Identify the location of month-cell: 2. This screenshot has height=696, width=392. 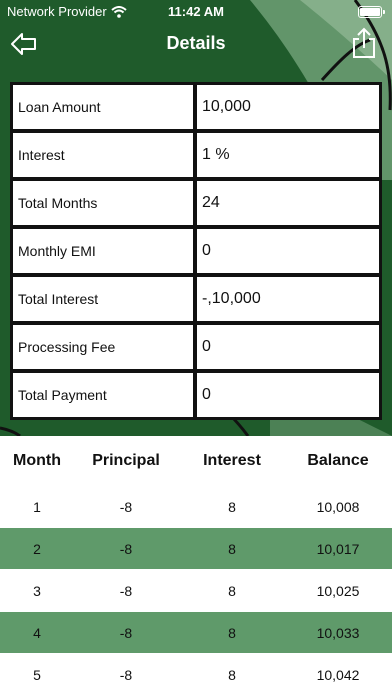
(37, 549).